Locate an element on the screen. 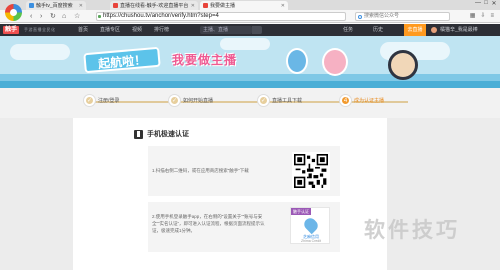 The width and height of the screenshot is (500, 270). phone-icon is located at coordinates (138, 134).